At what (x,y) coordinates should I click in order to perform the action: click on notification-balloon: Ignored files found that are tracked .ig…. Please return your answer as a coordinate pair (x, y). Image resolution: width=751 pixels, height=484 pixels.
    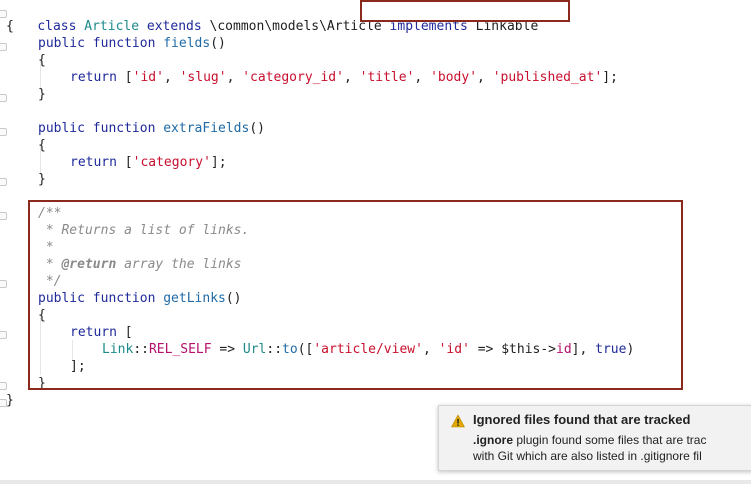
    Looking at the image, I should click on (594, 438).